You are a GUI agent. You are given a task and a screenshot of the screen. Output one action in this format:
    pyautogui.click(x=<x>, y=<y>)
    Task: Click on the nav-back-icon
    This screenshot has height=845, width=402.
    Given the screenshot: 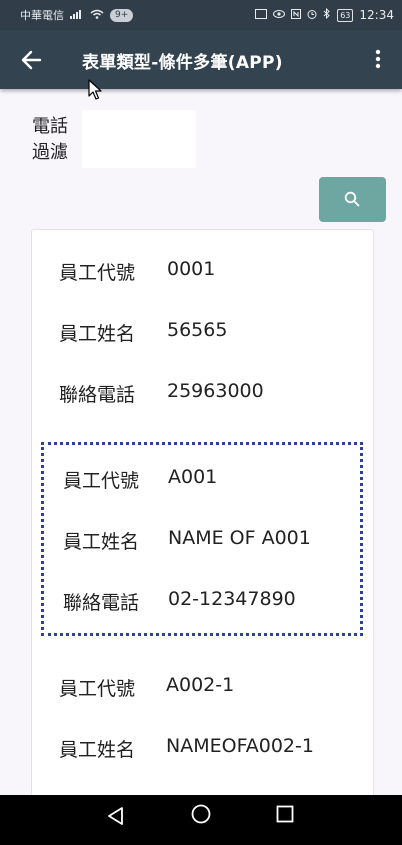 What is the action you would take?
    pyautogui.click(x=116, y=818)
    